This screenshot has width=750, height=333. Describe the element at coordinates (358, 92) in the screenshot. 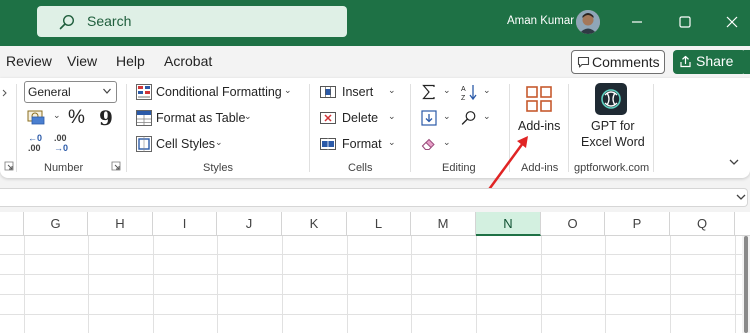

I see `insert-label: Insert` at that location.